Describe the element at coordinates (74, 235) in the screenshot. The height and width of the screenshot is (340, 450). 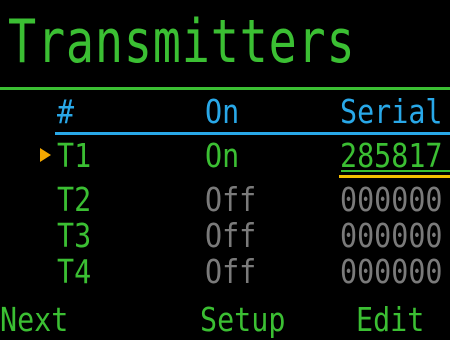
I see `transmitter-name: T3` at that location.